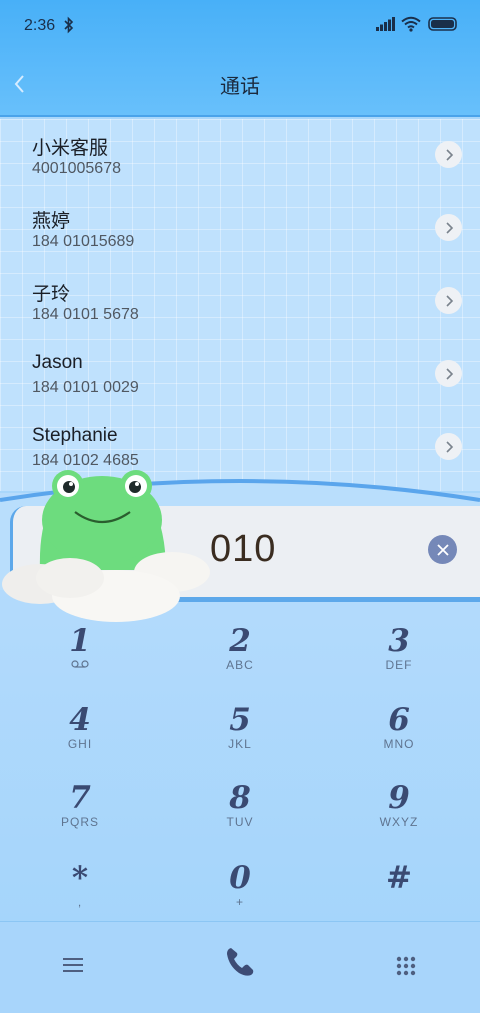  I want to click on key-letters: PQRS, so click(79, 822).